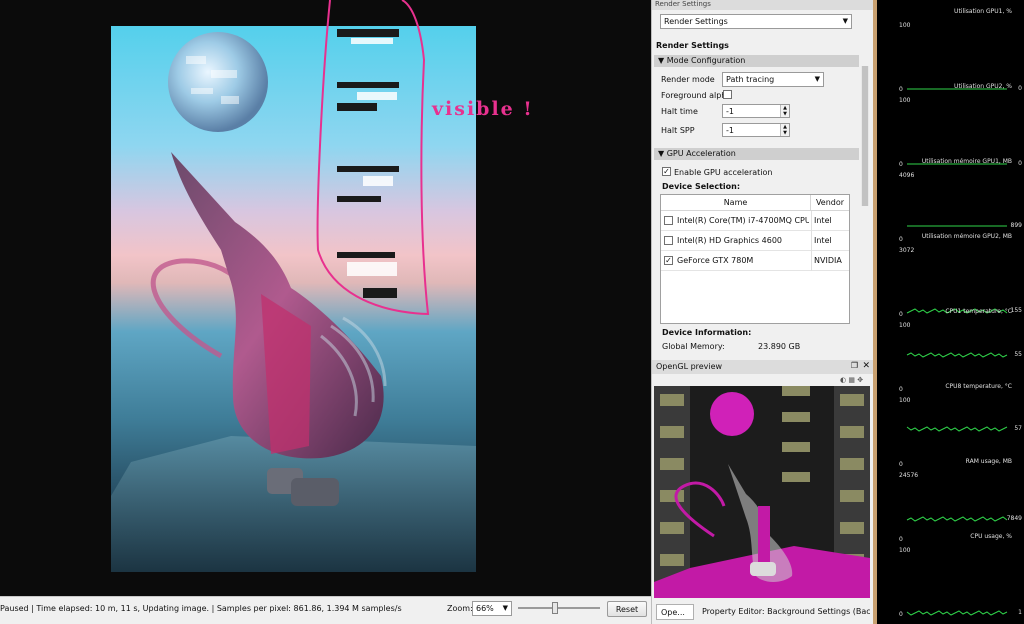 This screenshot has width=1024, height=624. I want to click on settings-scrollbar, so click(865, 136).